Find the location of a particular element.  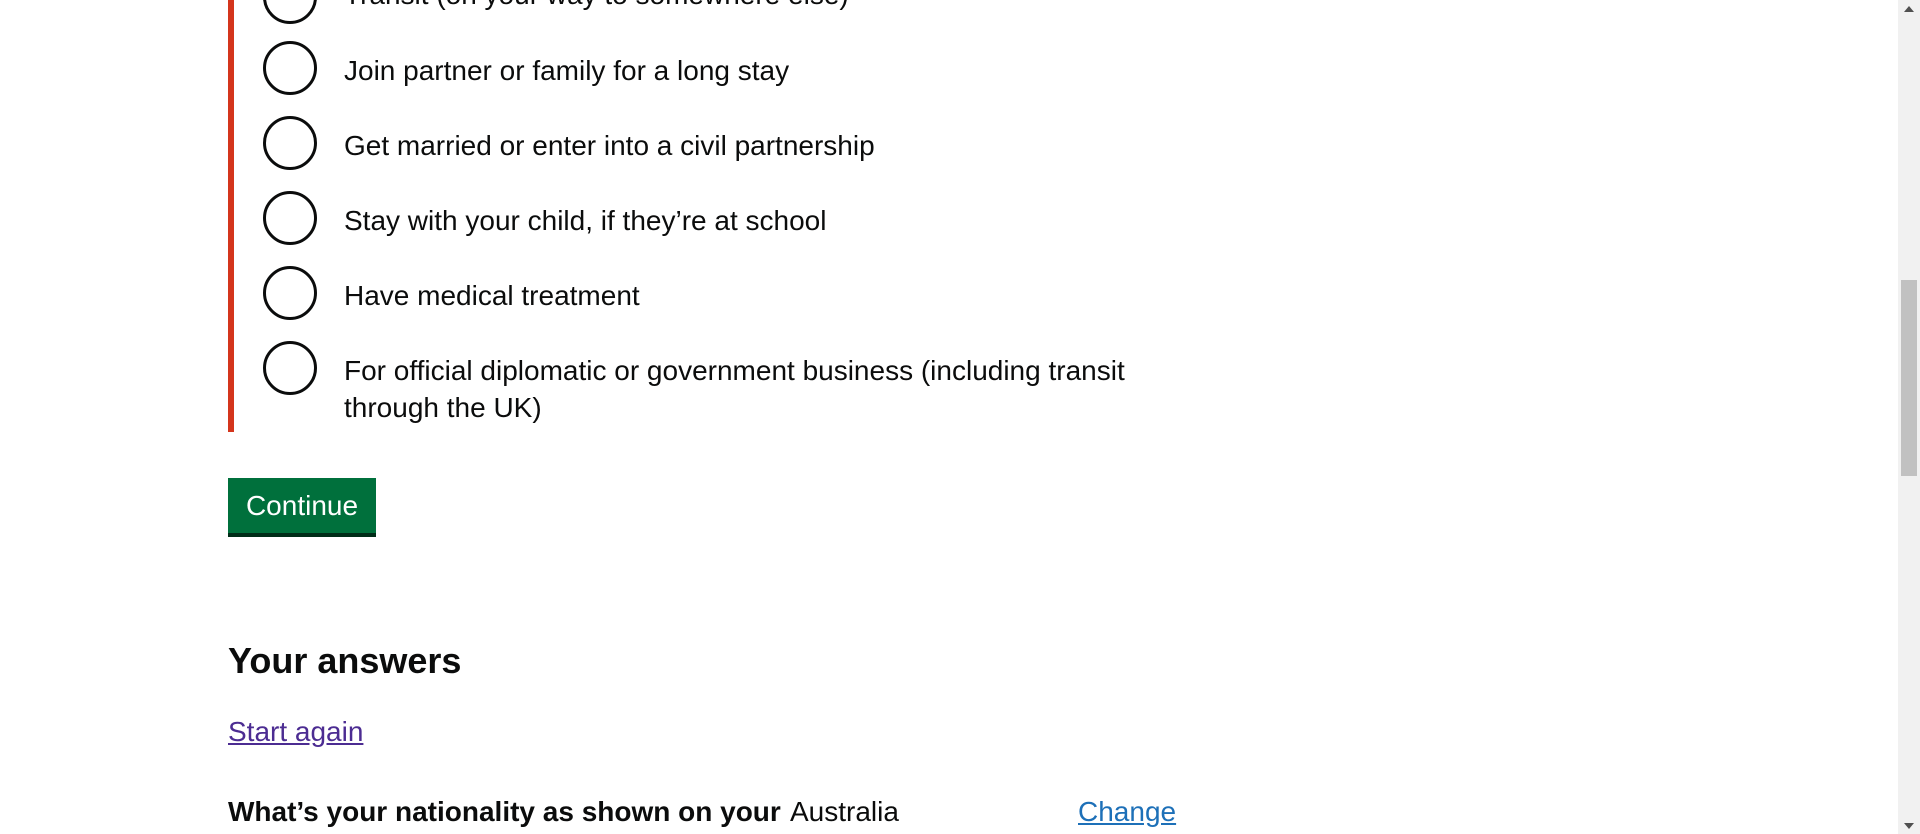

radio-label: Join partner or family for a long stay is located at coordinates (754, 70).